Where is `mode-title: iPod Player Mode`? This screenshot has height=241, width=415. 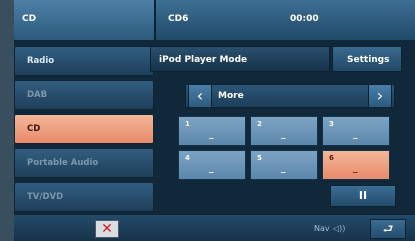
mode-title: iPod Player Mode is located at coordinates (203, 60).